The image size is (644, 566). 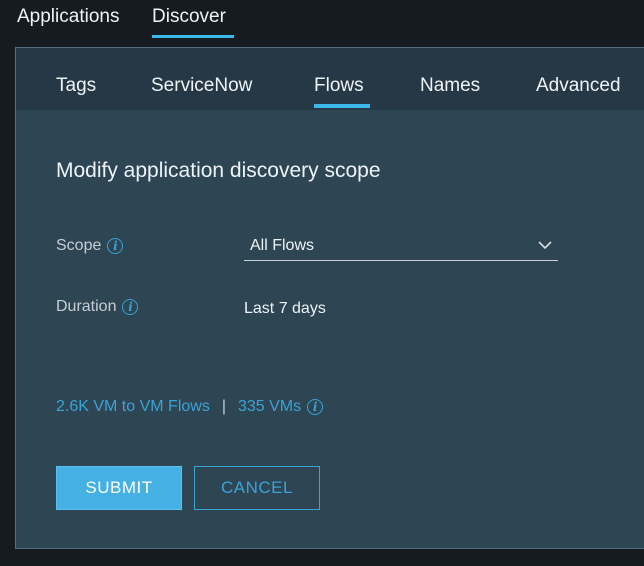 What do you see at coordinates (282, 245) in the screenshot?
I see `scope-select-value: All Flows` at bounding box center [282, 245].